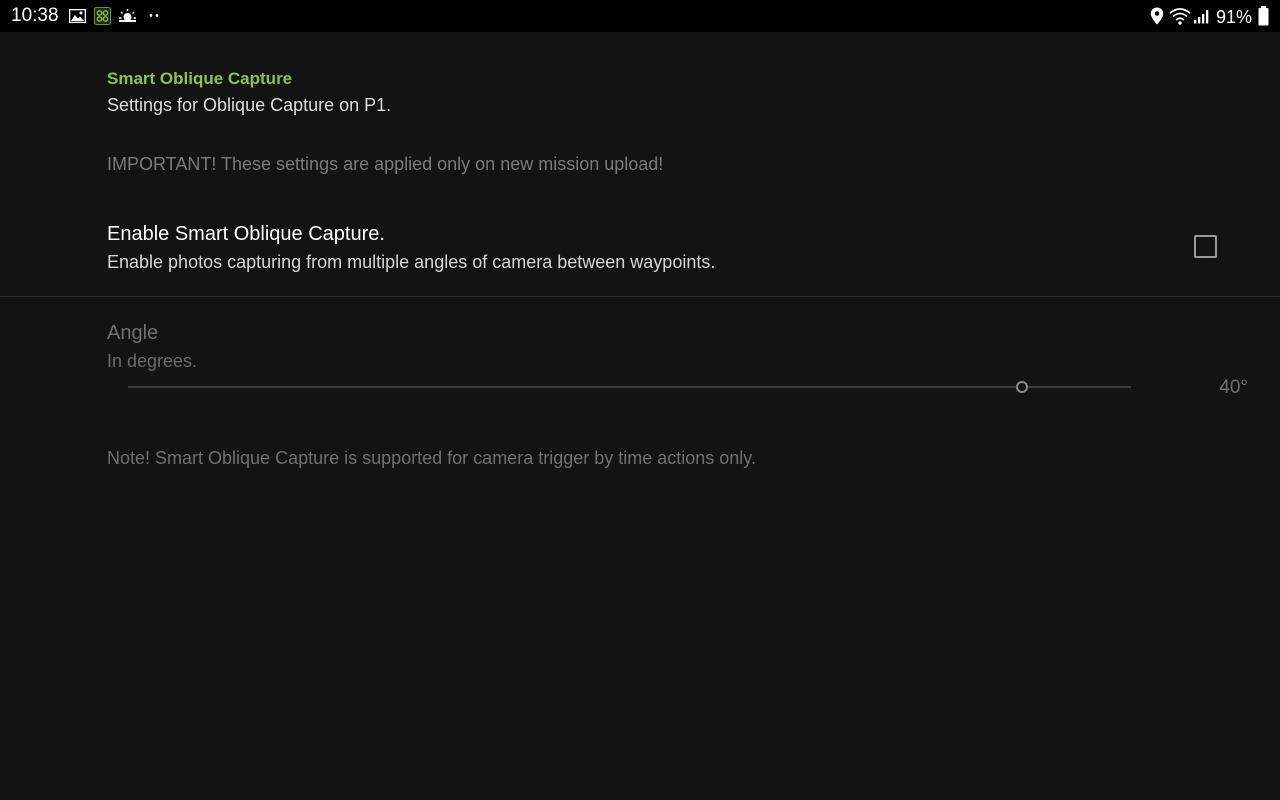 This screenshot has height=800, width=1280. What do you see at coordinates (133, 333) in the screenshot?
I see `angle-pref-title: Angle` at bounding box center [133, 333].